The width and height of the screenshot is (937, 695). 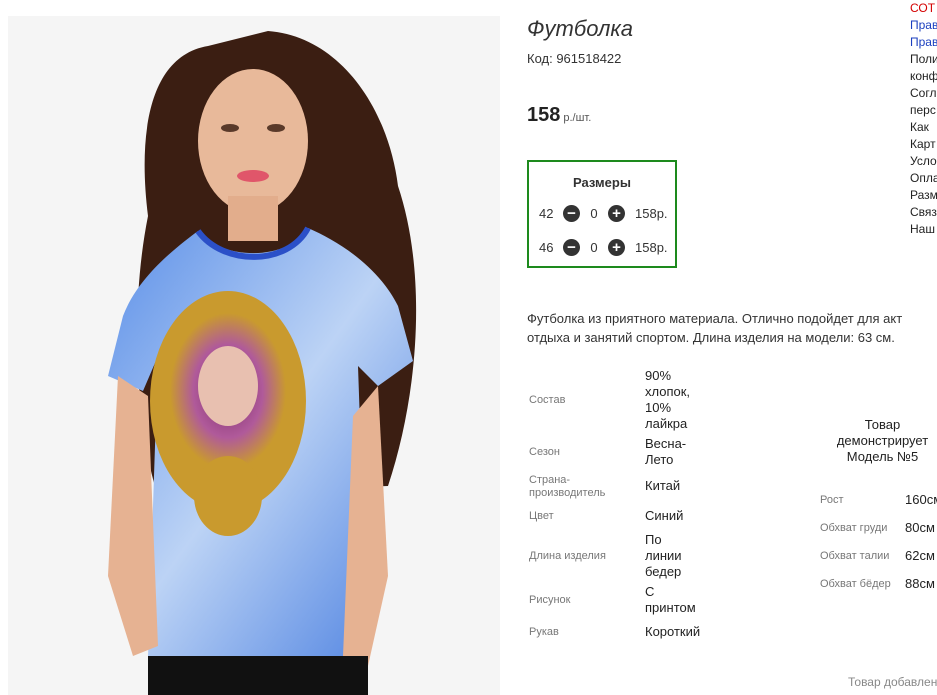 I want to click on sizes-box: Размеры 42 − 0 + 158р. 46 − 0 + 158р., so click(x=602, y=214).